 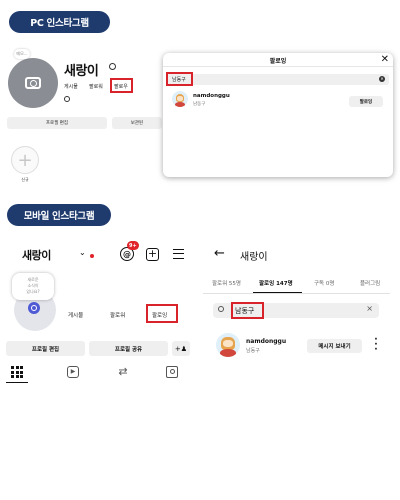 I want to click on search-input: 남동구 ✕, so click(x=278, y=79).